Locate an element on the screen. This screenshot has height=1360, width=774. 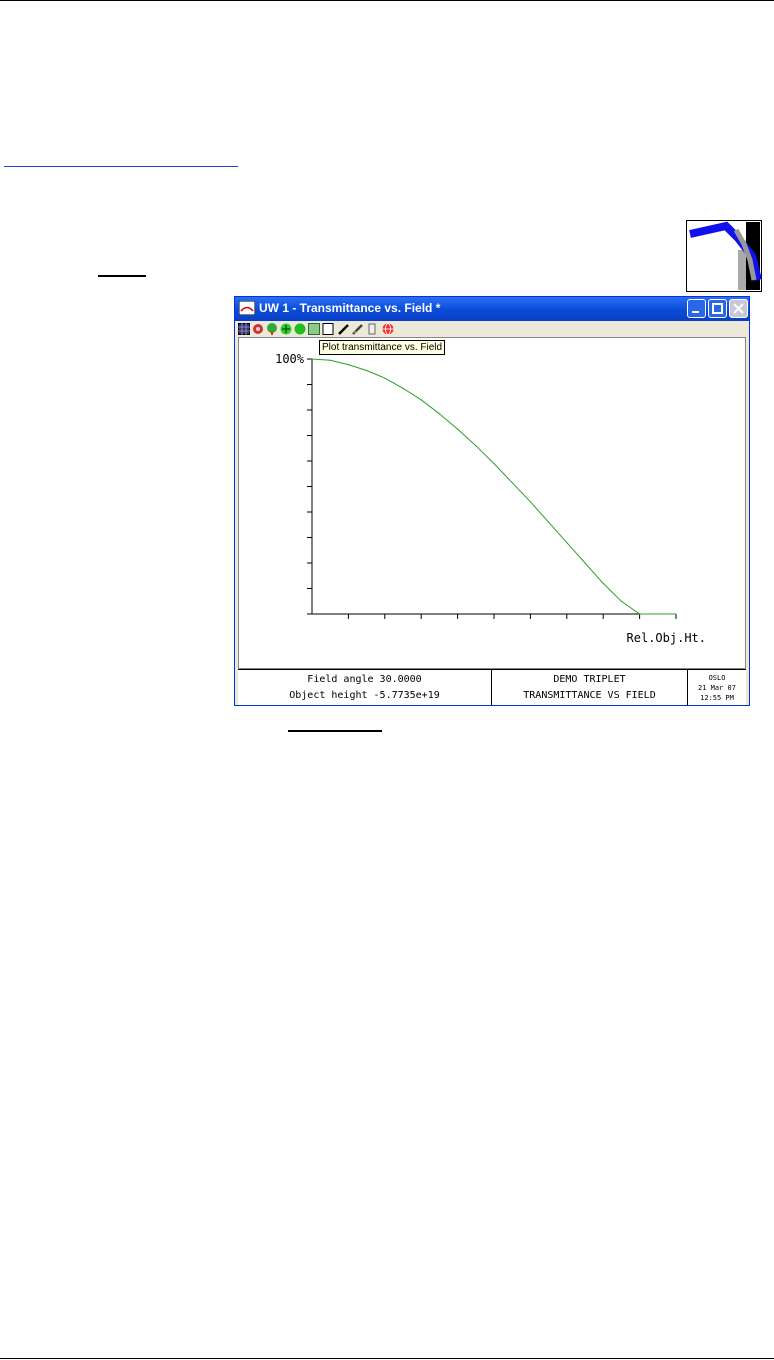
y-axis-top-label: 100% is located at coordinates (290, 359).